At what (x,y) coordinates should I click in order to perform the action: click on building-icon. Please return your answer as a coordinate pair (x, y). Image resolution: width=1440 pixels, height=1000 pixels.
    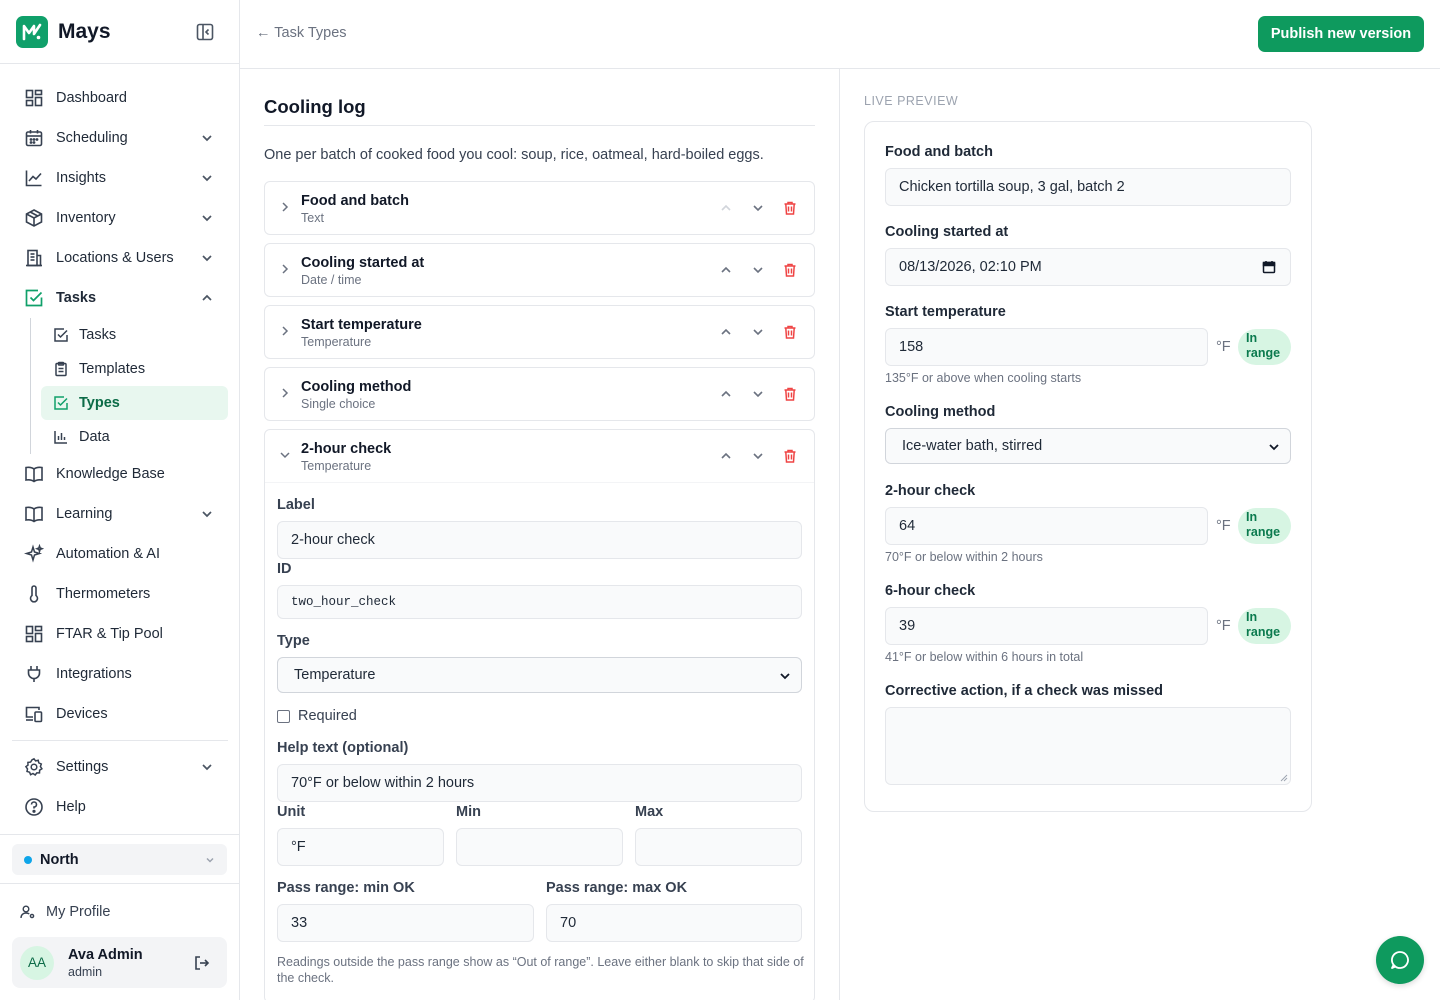
    Looking at the image, I should click on (34, 258).